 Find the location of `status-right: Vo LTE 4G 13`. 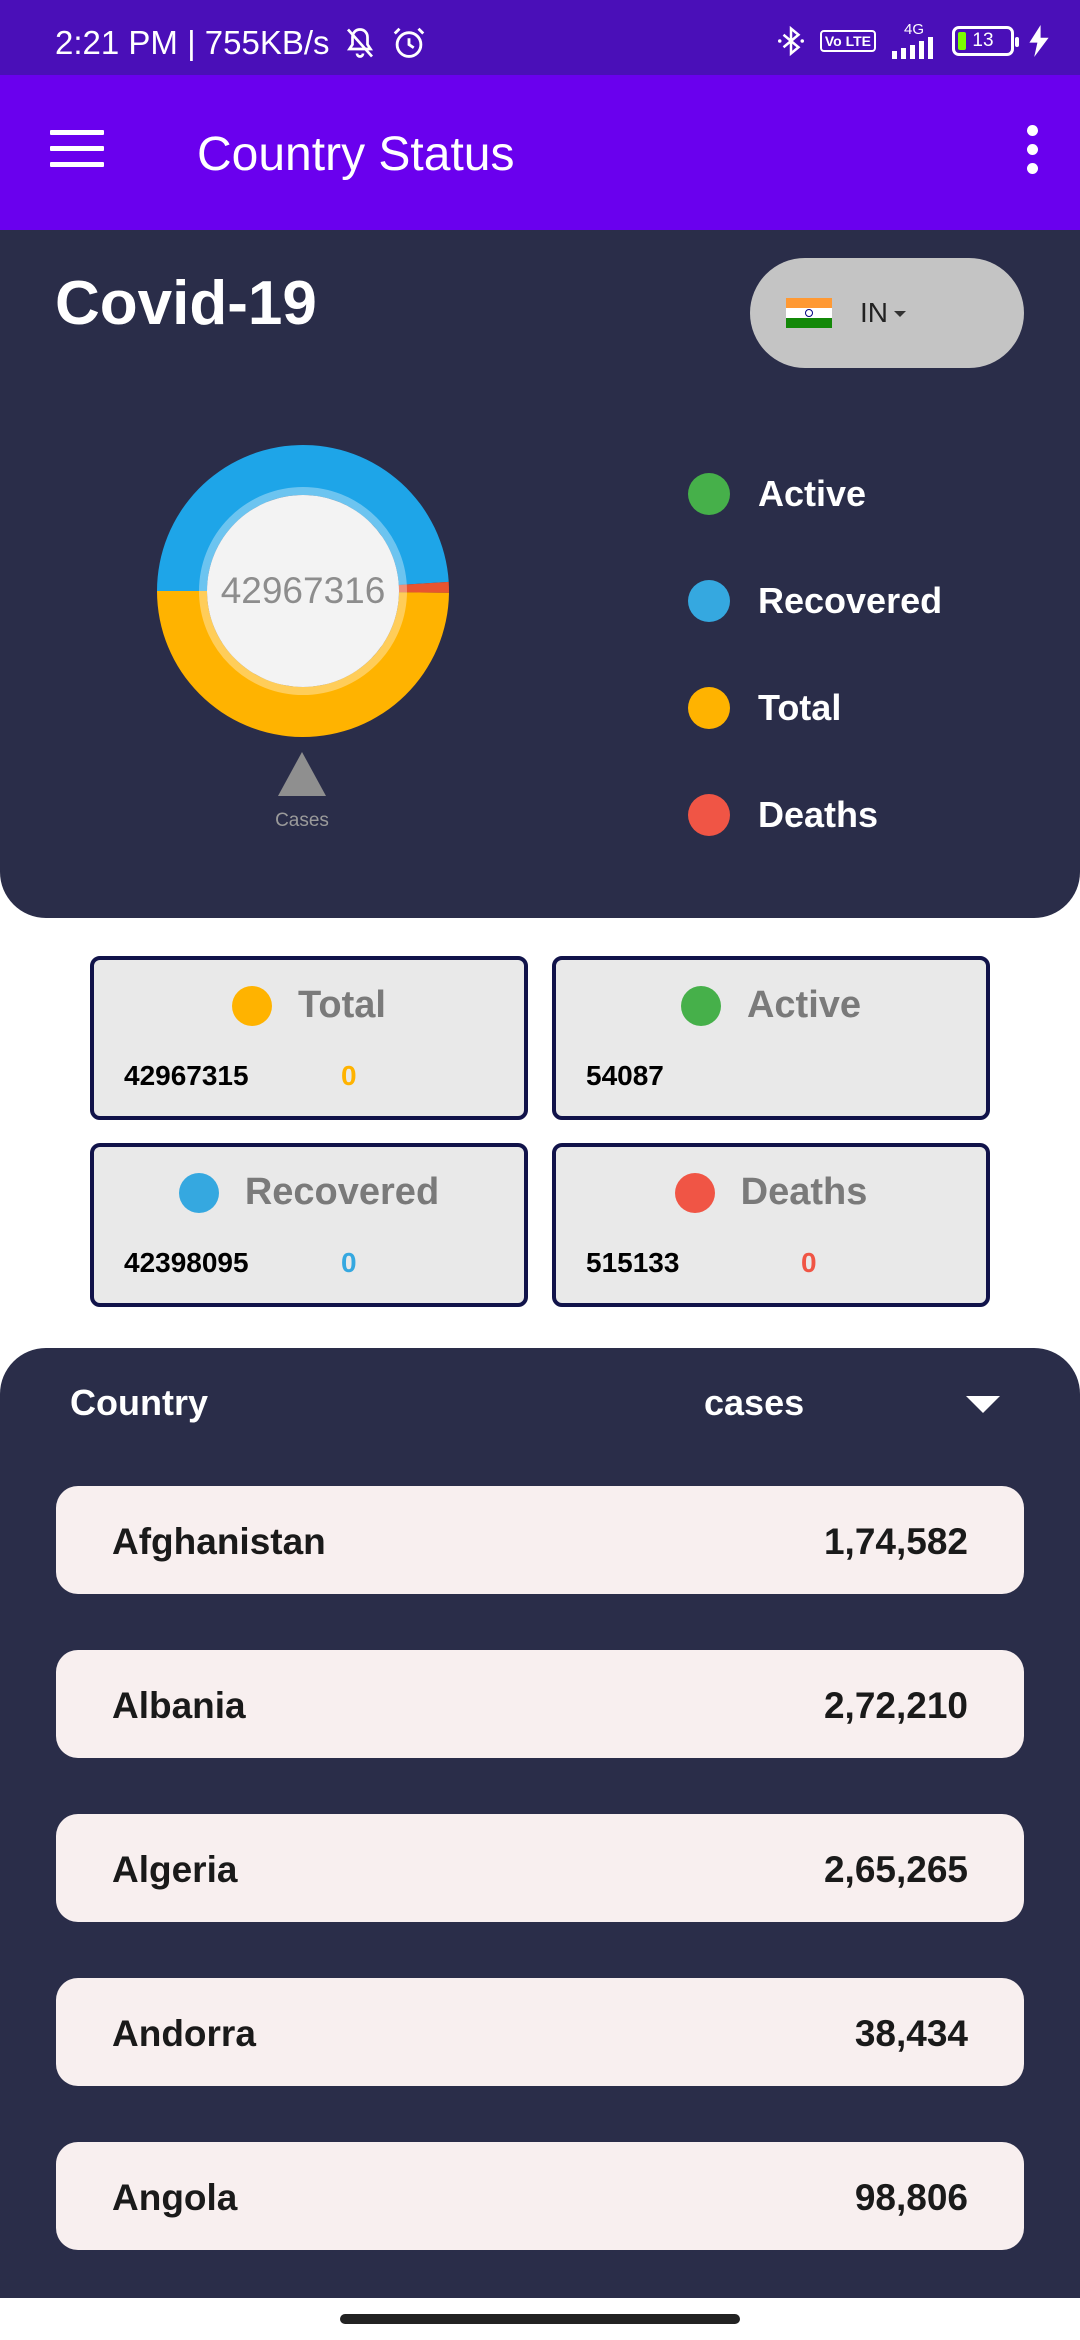

status-right: Vo LTE 4G 13 is located at coordinates (913, 40).